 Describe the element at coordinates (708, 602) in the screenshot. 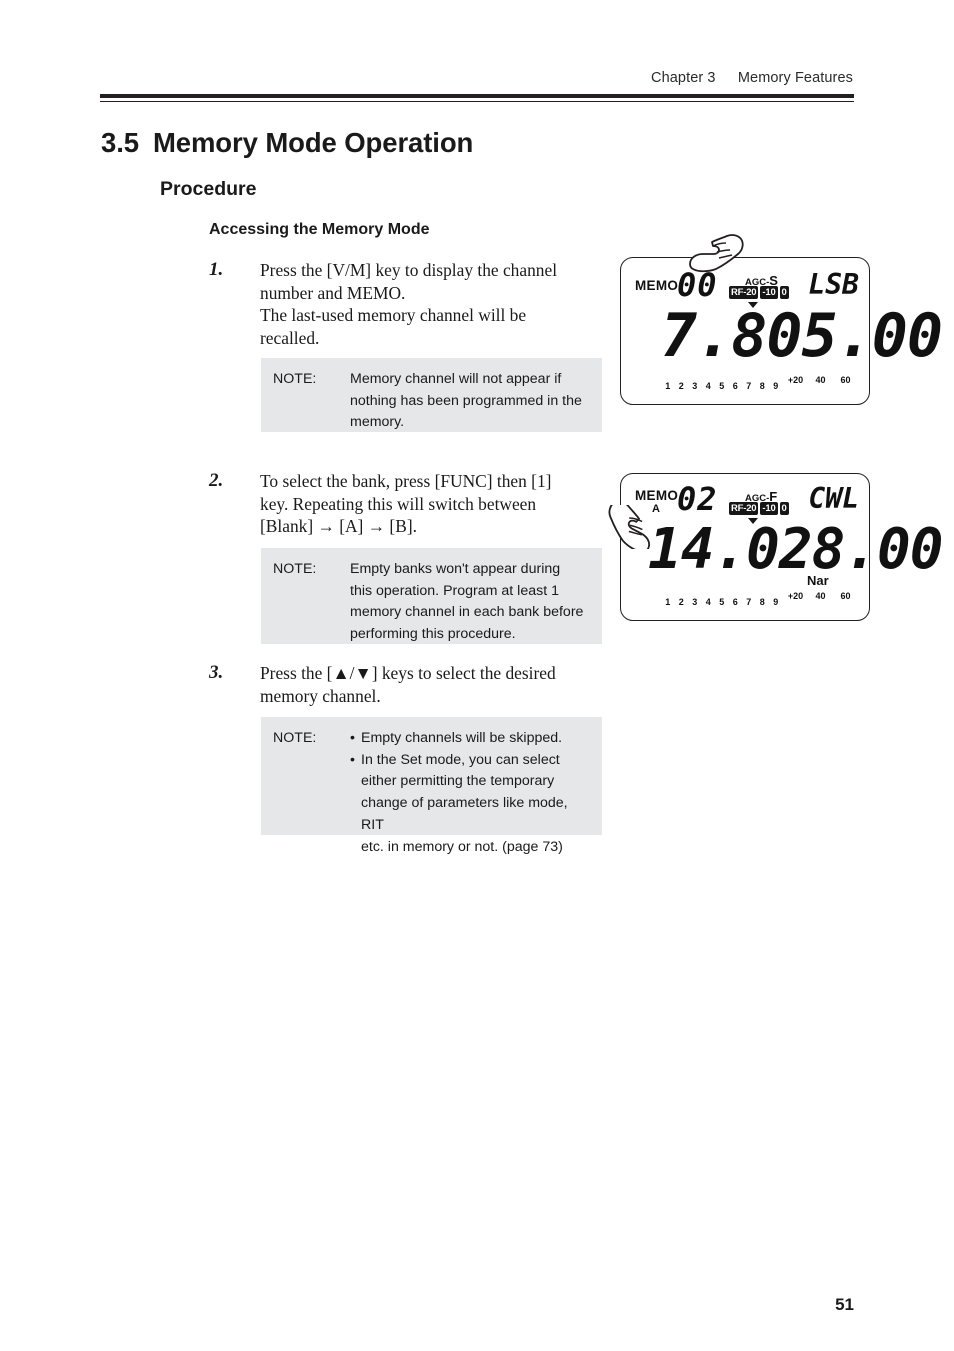

I see `lcd-2-scale-4: 4` at that location.